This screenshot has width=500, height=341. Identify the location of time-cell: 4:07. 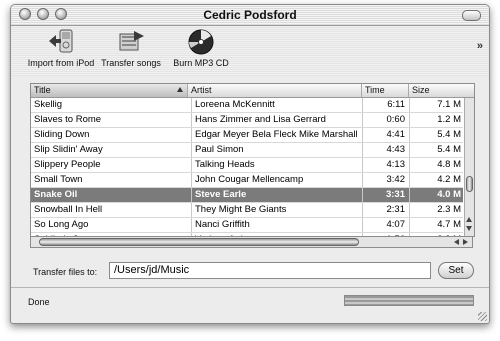
(385, 225).